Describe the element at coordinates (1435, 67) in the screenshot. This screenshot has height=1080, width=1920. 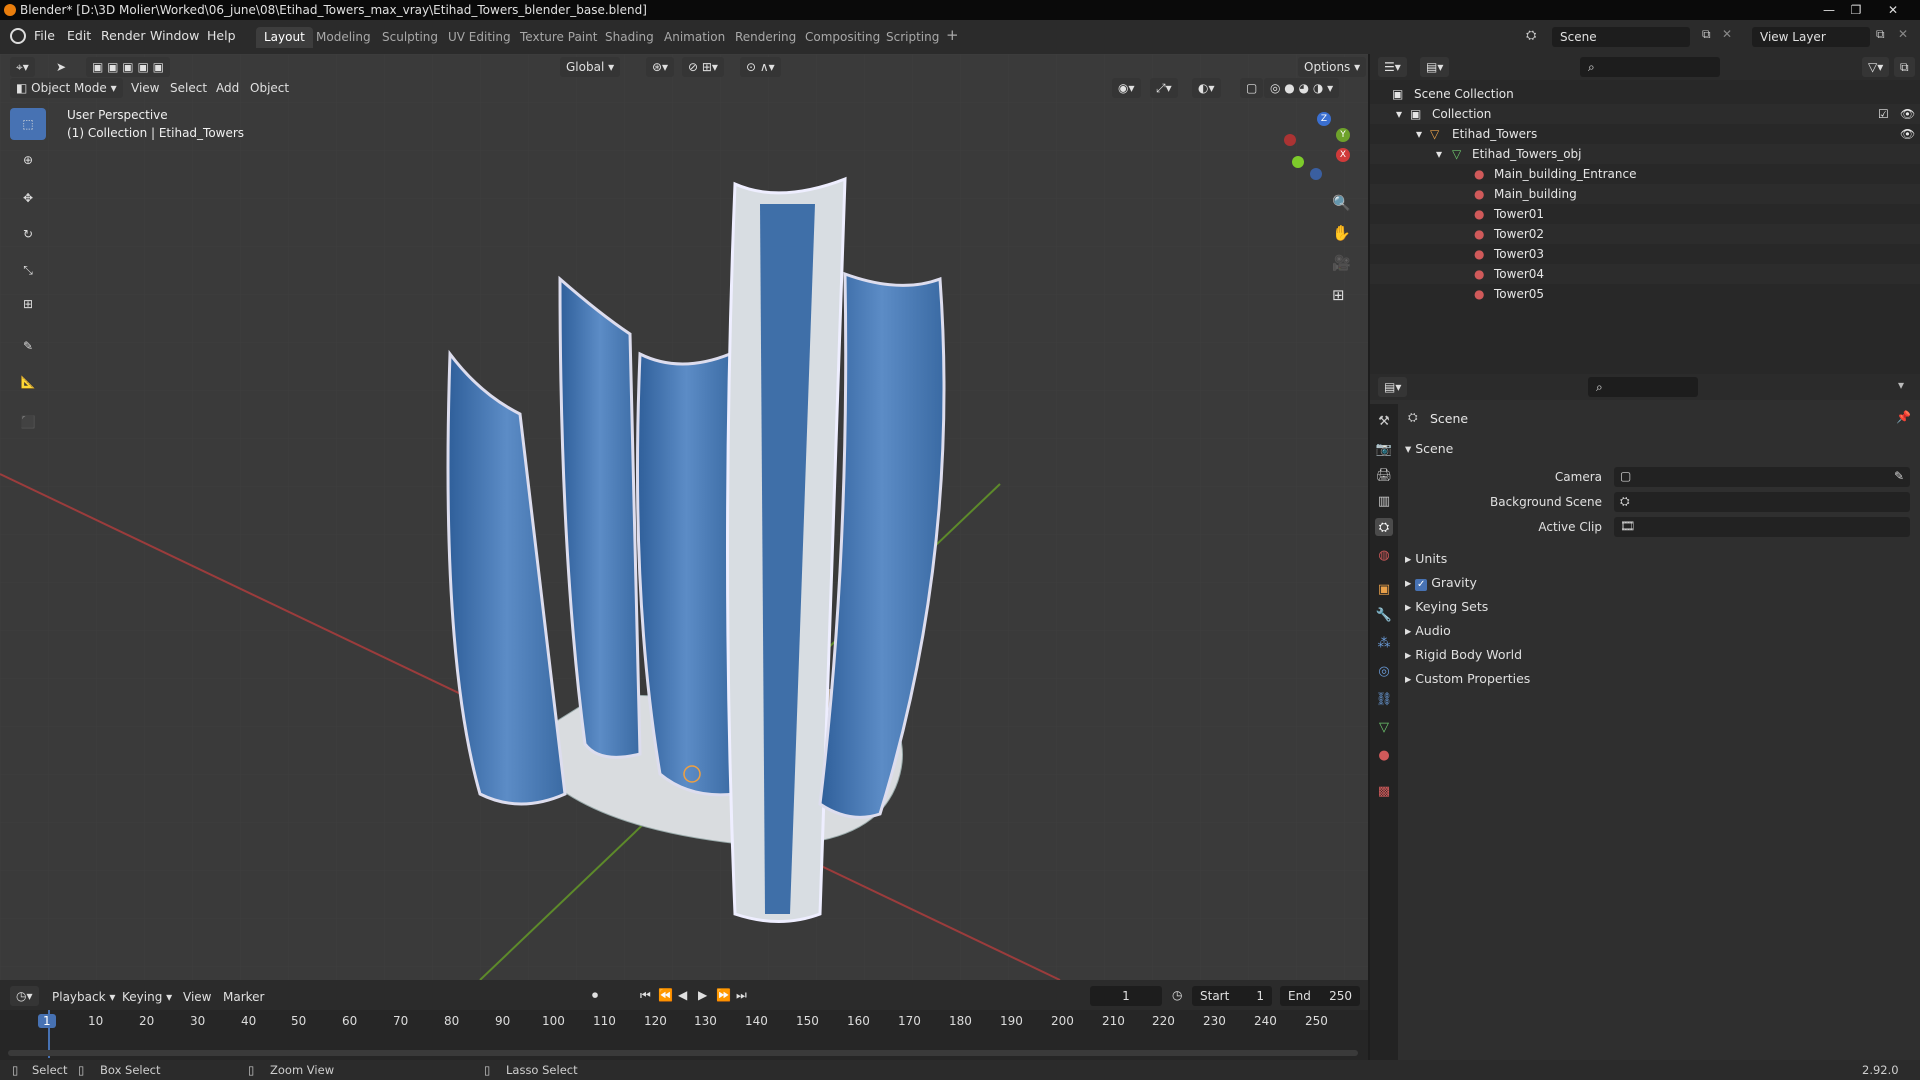
I see `display-mode-icon: ▤▾` at that location.